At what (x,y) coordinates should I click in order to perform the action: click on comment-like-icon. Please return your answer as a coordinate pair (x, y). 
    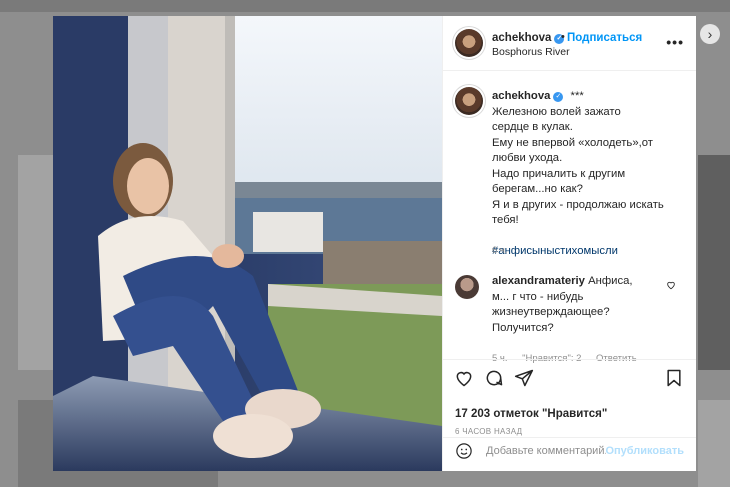
    Looking at the image, I should click on (671, 285).